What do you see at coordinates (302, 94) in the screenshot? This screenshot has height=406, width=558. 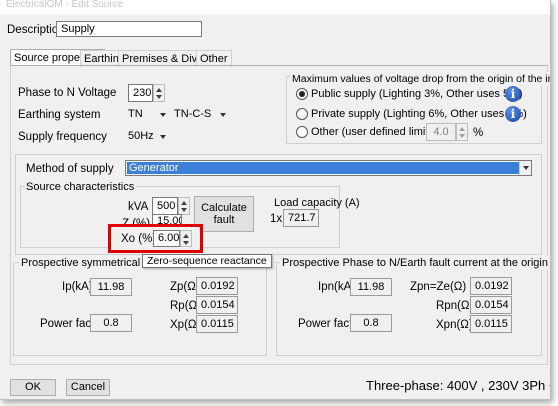 I see `public-supply-radio` at bounding box center [302, 94].